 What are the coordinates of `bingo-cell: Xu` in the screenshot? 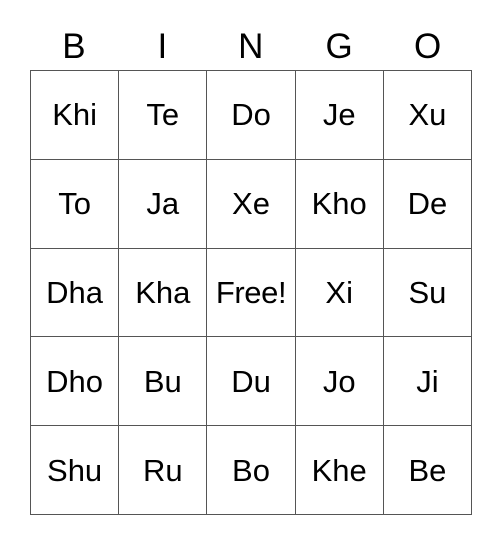 It's located at (428, 115).